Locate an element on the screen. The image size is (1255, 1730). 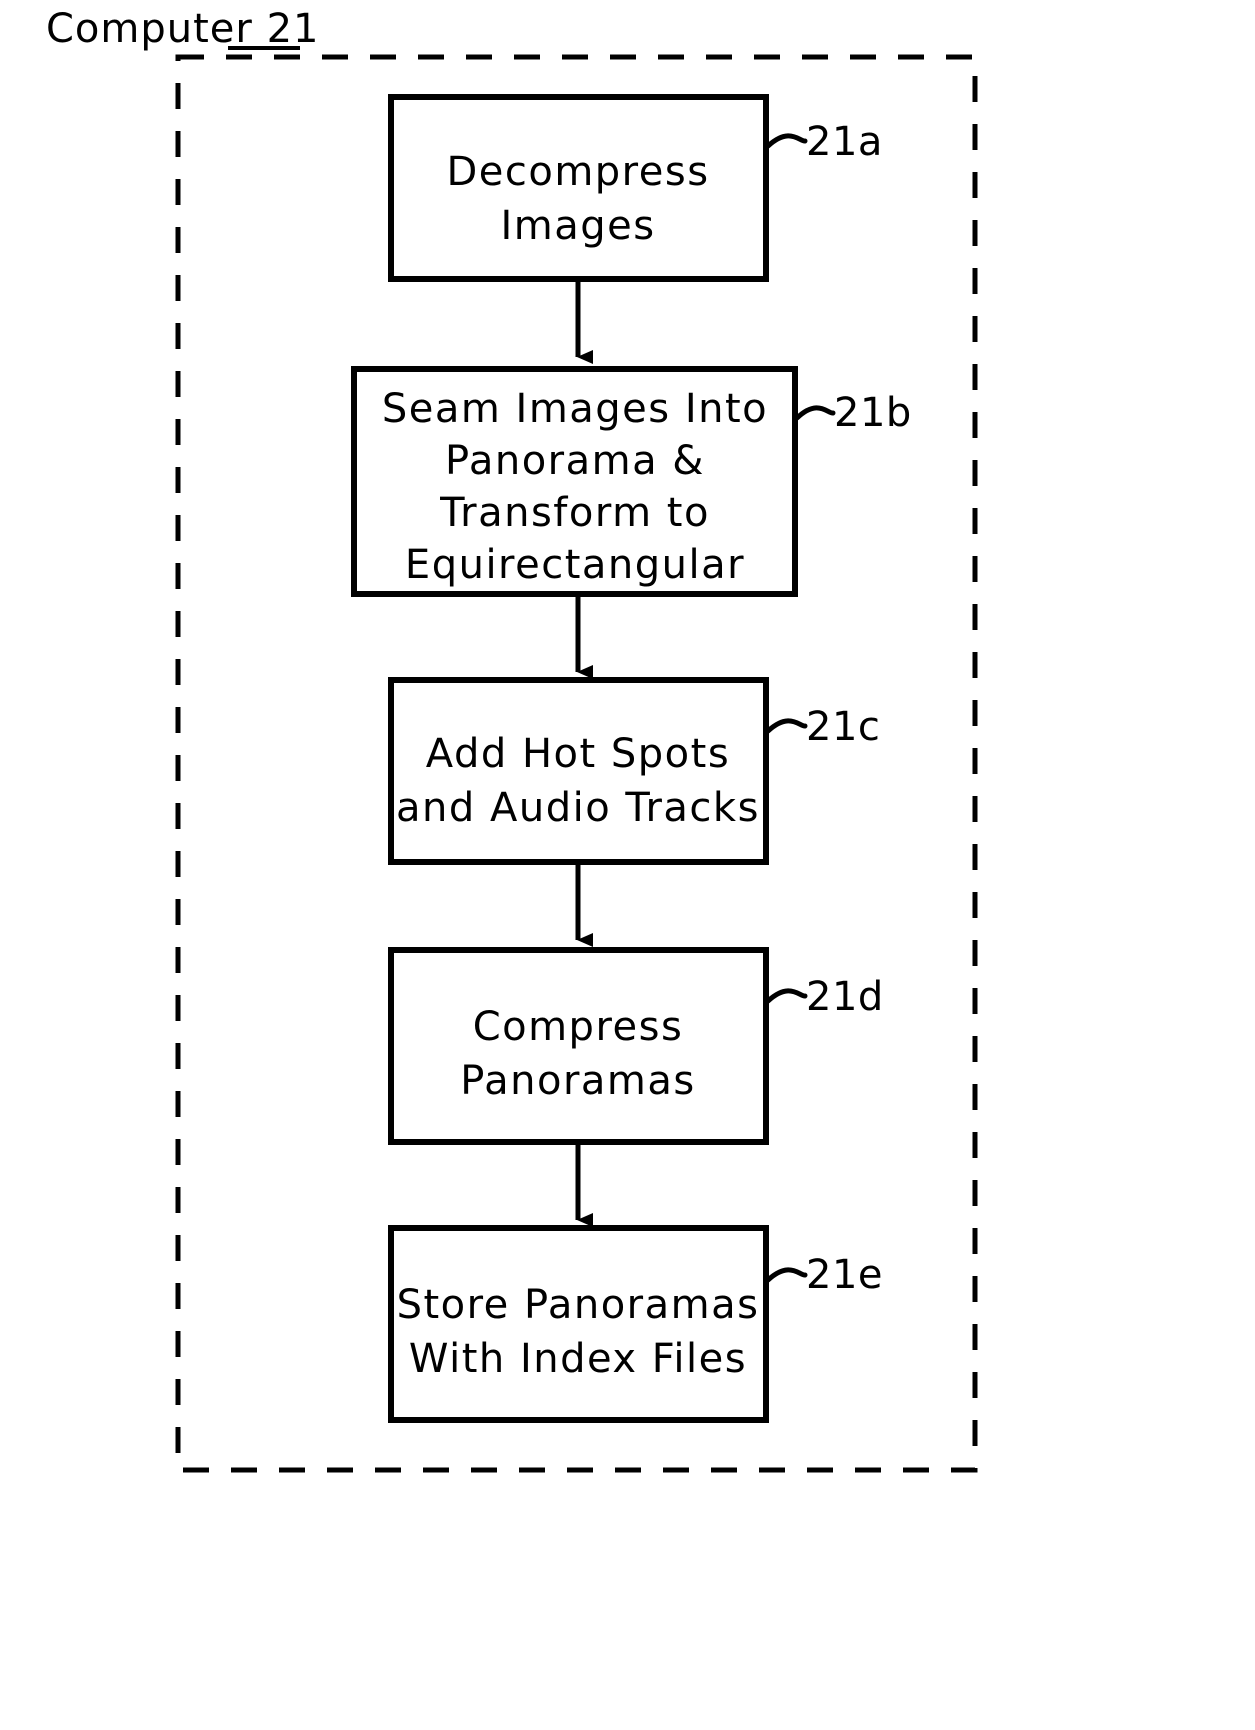
step-box-line2-21c: and Audio Tracks is located at coordinates (578, 808).